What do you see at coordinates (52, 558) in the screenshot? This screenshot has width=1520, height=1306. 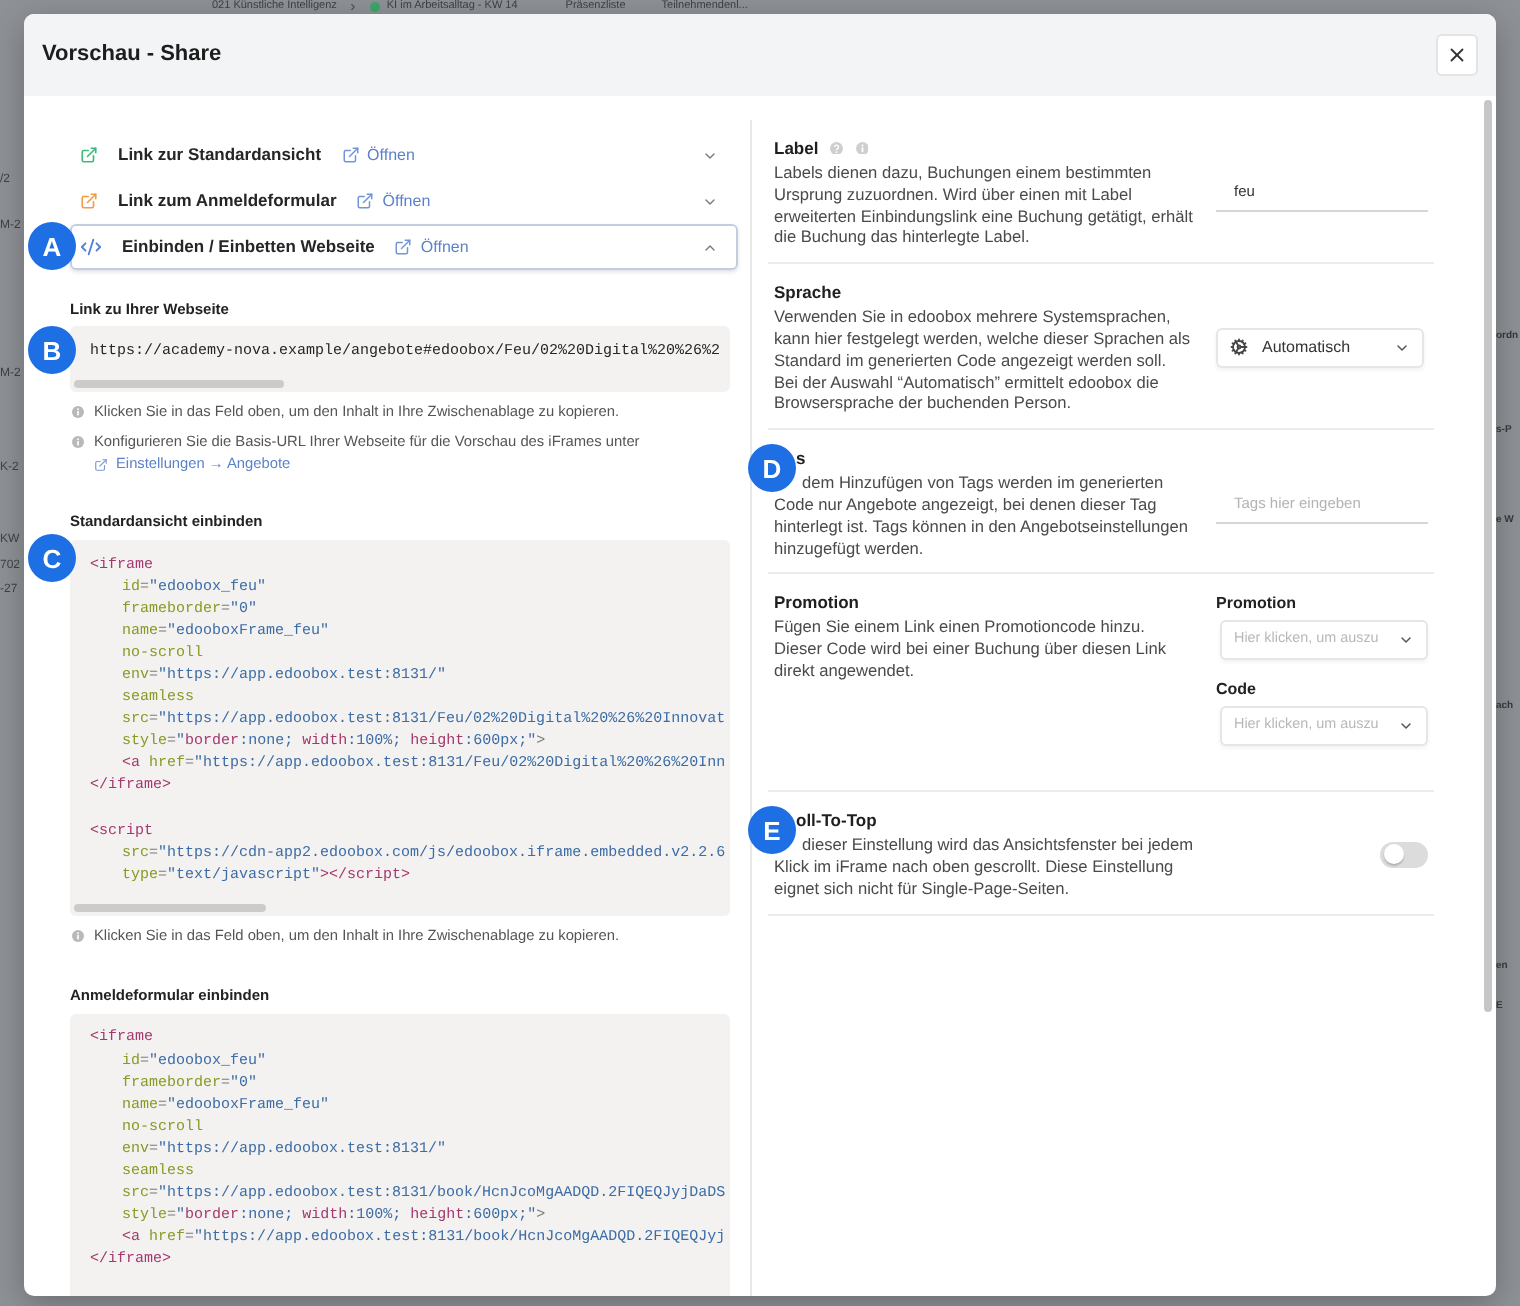 I see `callout-marker: C` at bounding box center [52, 558].